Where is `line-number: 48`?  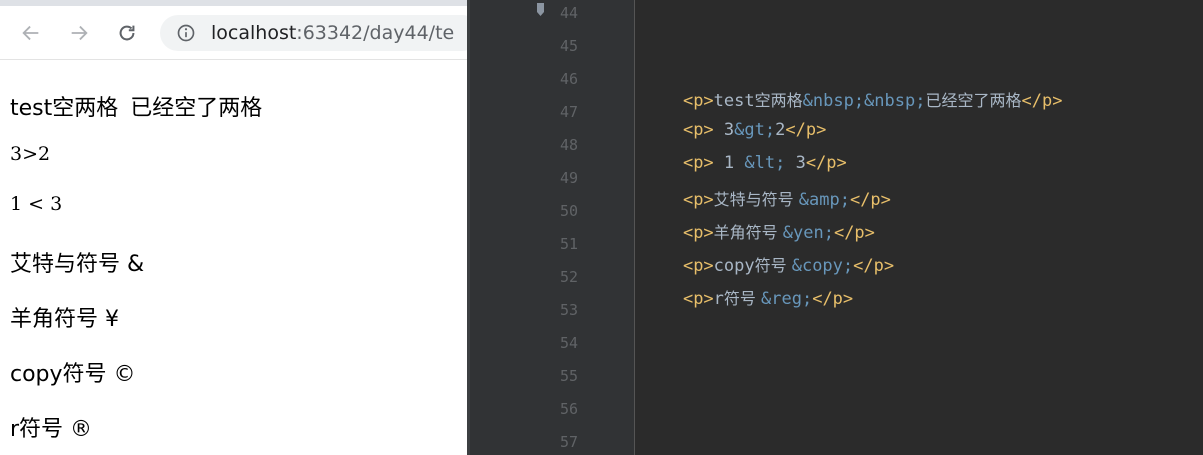 line-number: 48 is located at coordinates (568, 145).